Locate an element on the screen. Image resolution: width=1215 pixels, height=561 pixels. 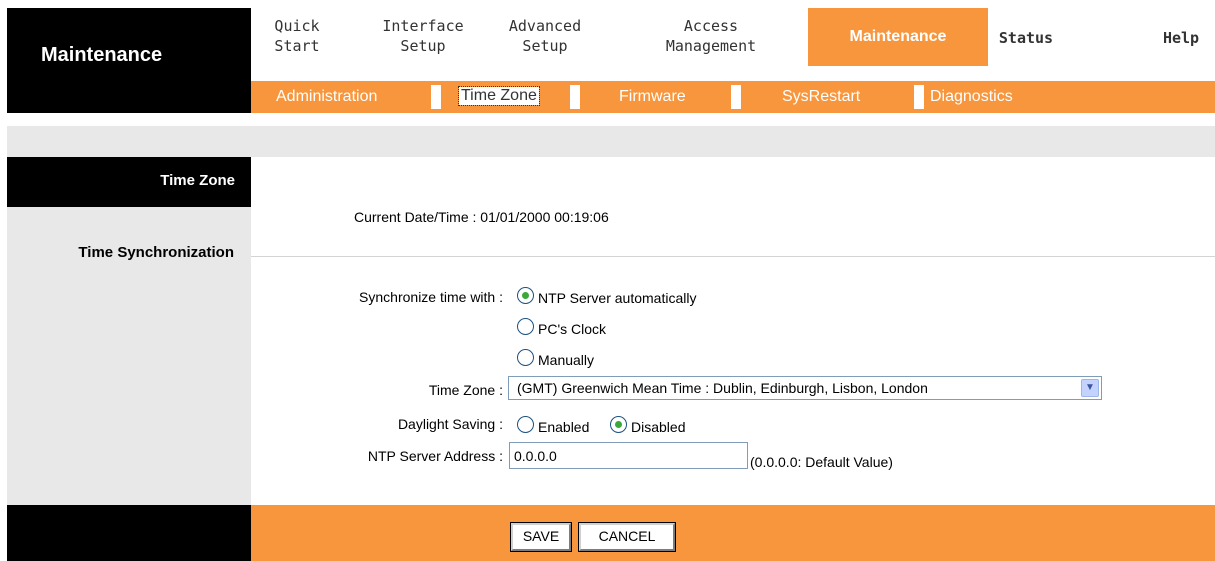
nav-maintenance-label: Maintenance is located at coordinates (898, 36).